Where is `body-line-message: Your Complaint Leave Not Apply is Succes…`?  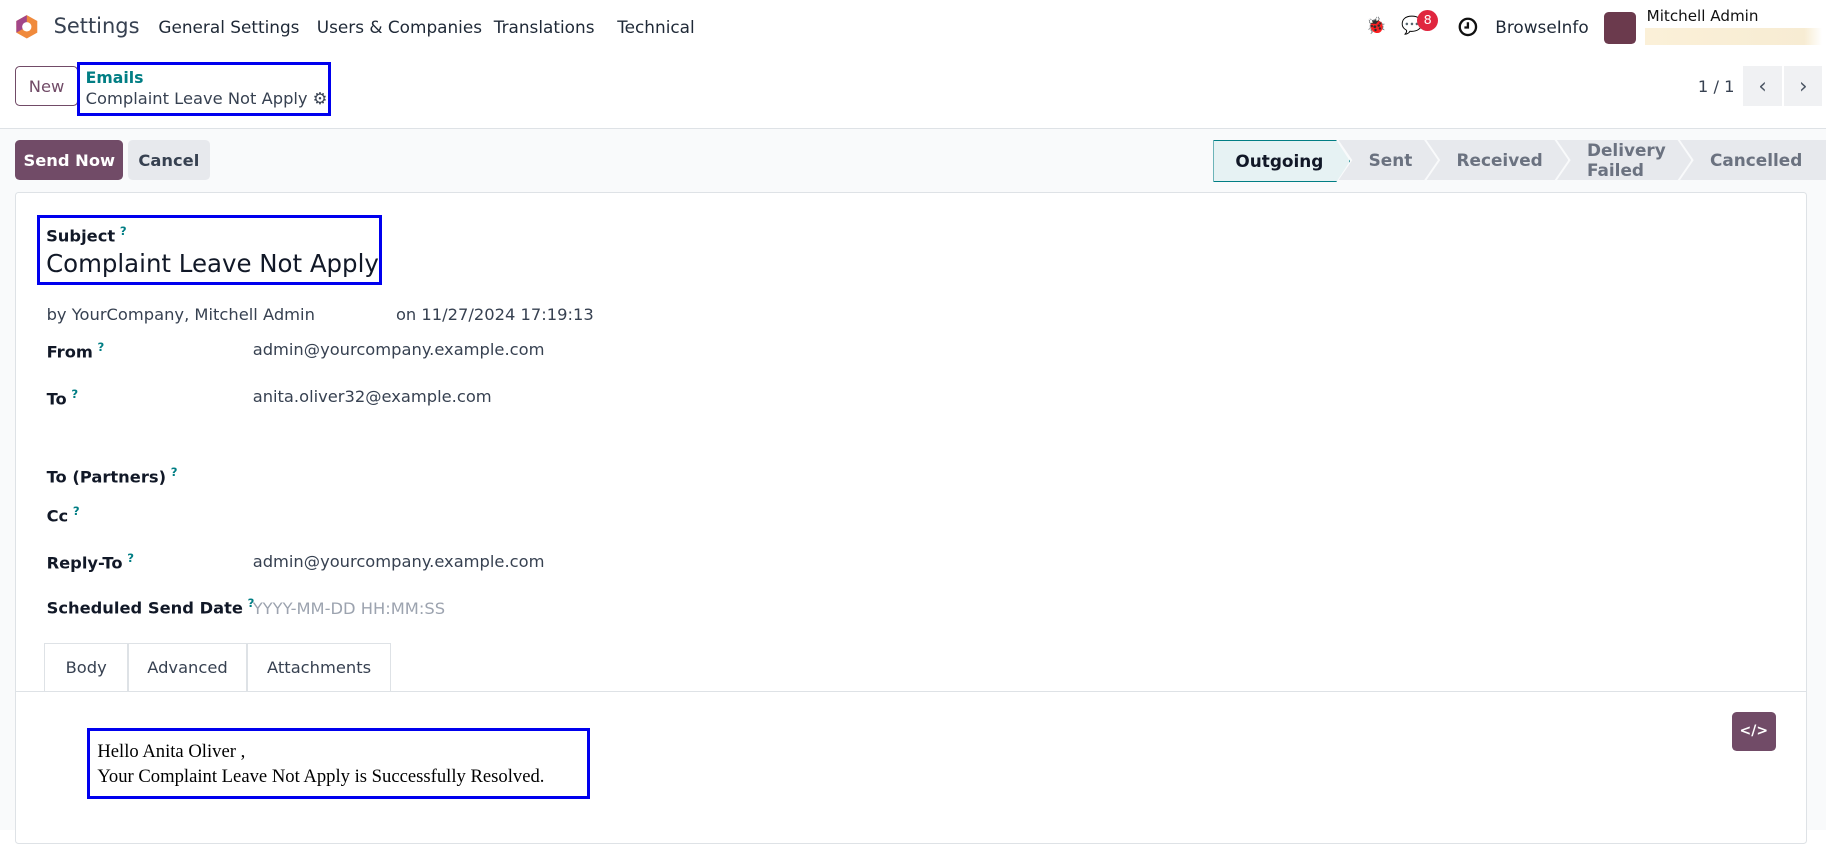
body-line-message: Your Complaint Leave Not Apply is Succes… is located at coordinates (321, 776).